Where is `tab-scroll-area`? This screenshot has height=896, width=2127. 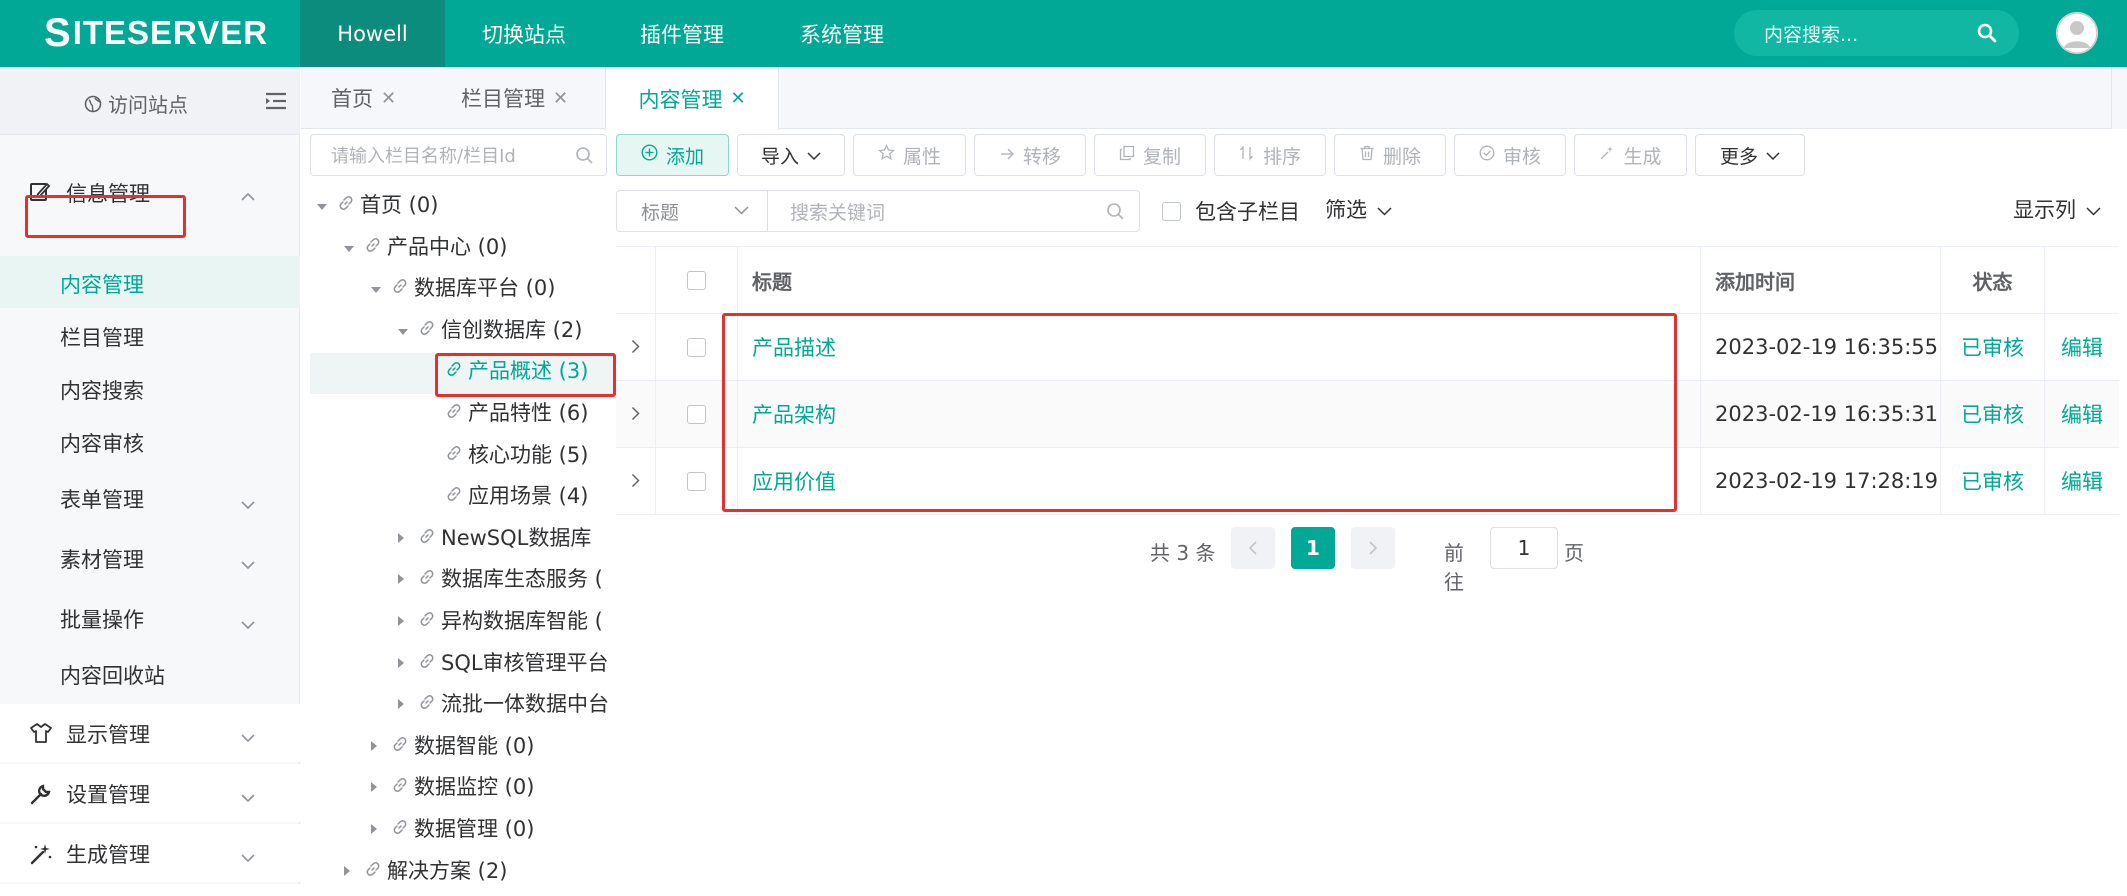 tab-scroll-area is located at coordinates (2119, 98).